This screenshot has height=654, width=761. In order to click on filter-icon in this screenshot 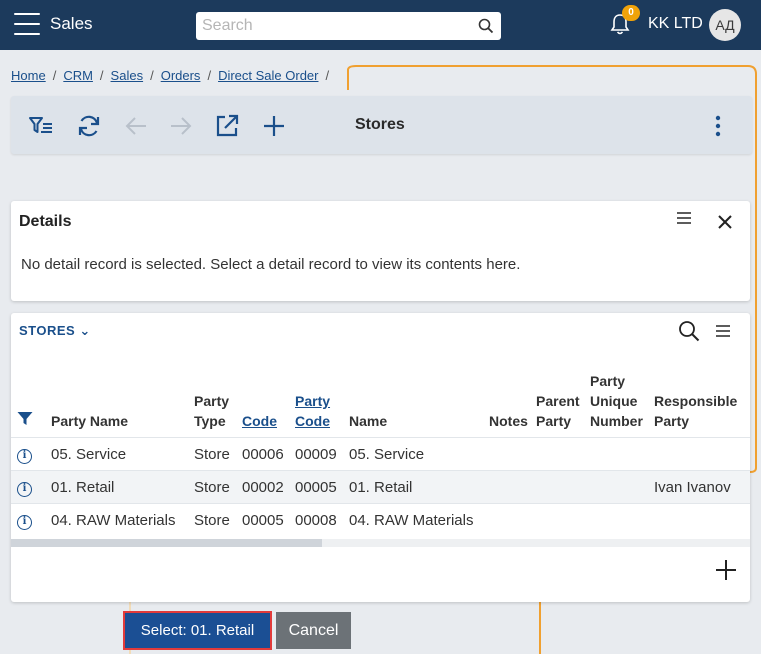, I will do `click(25, 418)`.